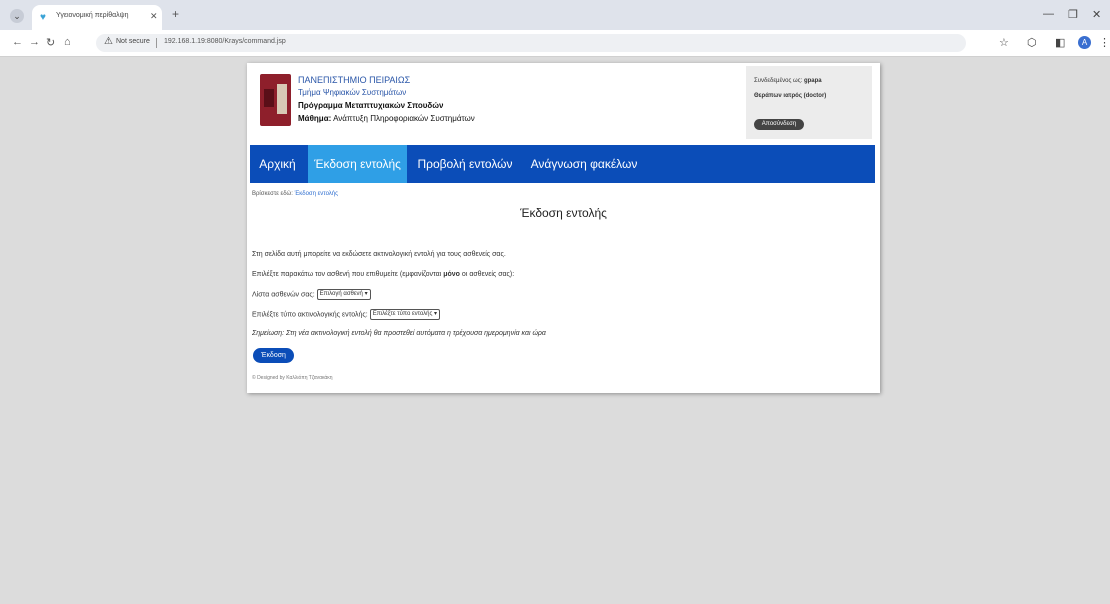 This screenshot has height=604, width=1110. What do you see at coordinates (354, 80) in the screenshot?
I see `university-name: ΠΑΝΕΠΙΣΤΗΜΙΟ ΠΕΙΡΑΙΩΣ` at bounding box center [354, 80].